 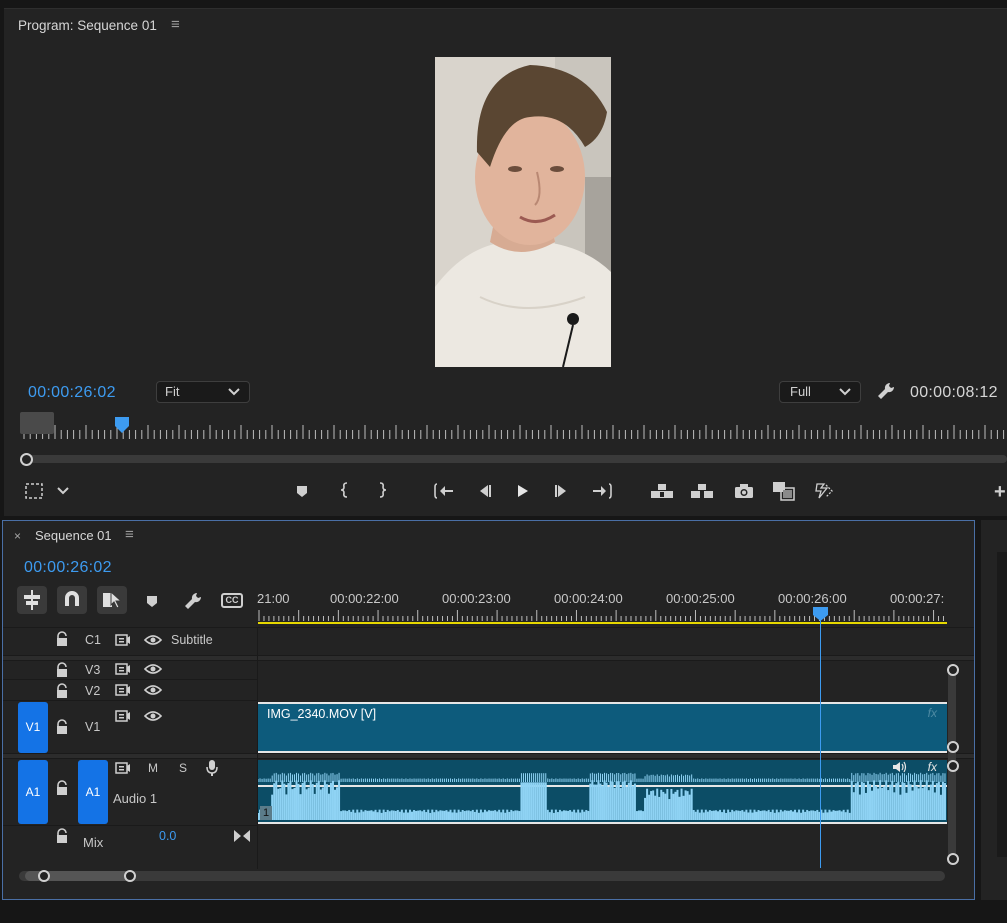 What do you see at coordinates (72, 393) in the screenshot?
I see `program-timecode: 00:00:26:02` at bounding box center [72, 393].